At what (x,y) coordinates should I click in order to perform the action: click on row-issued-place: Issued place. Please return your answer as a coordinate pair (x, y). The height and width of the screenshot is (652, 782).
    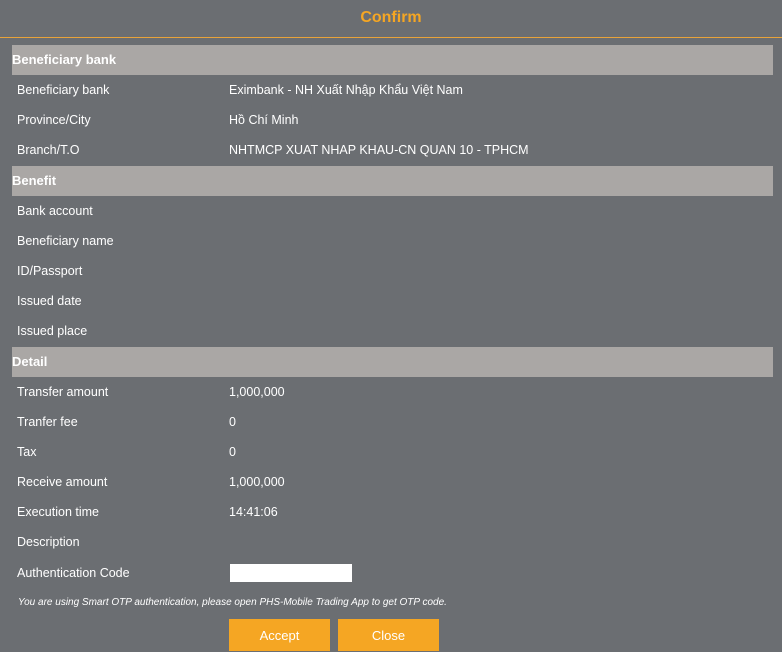
    Looking at the image, I should click on (392, 331).